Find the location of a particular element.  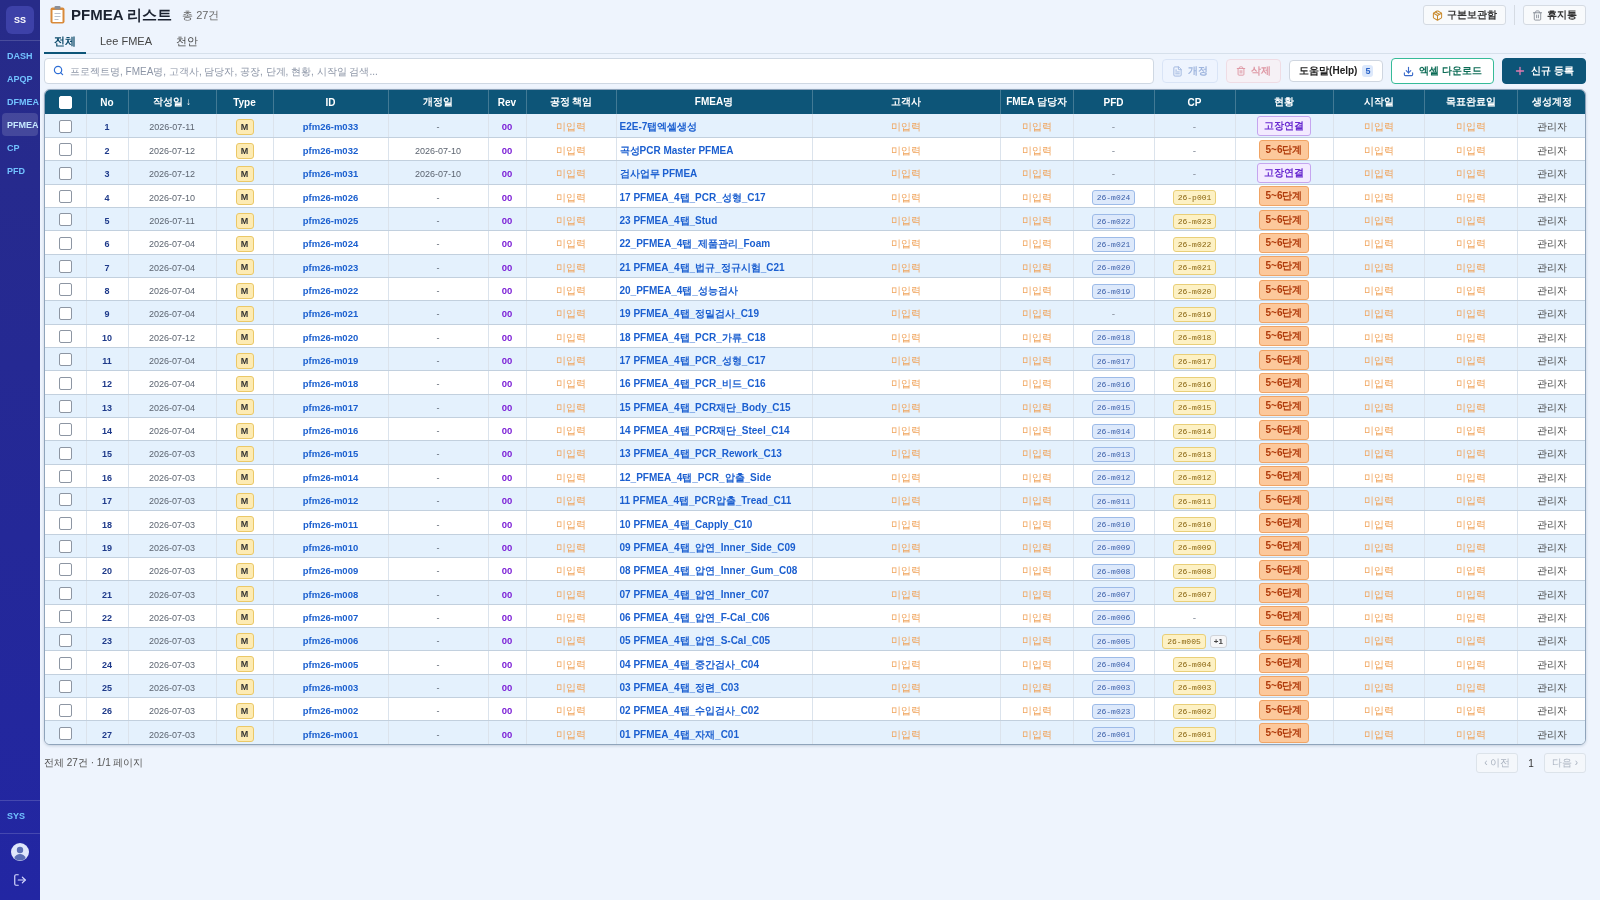

pfd-tag: 26-m017 is located at coordinates (1113, 361).